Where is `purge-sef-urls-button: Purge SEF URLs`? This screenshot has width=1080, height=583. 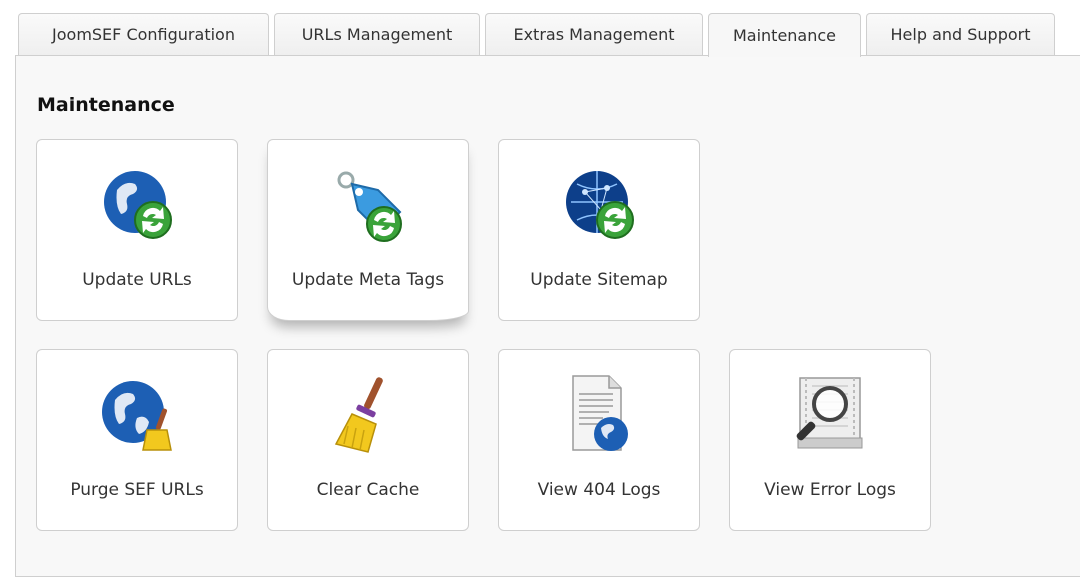
purge-sef-urls-button: Purge SEF URLs is located at coordinates (137, 440).